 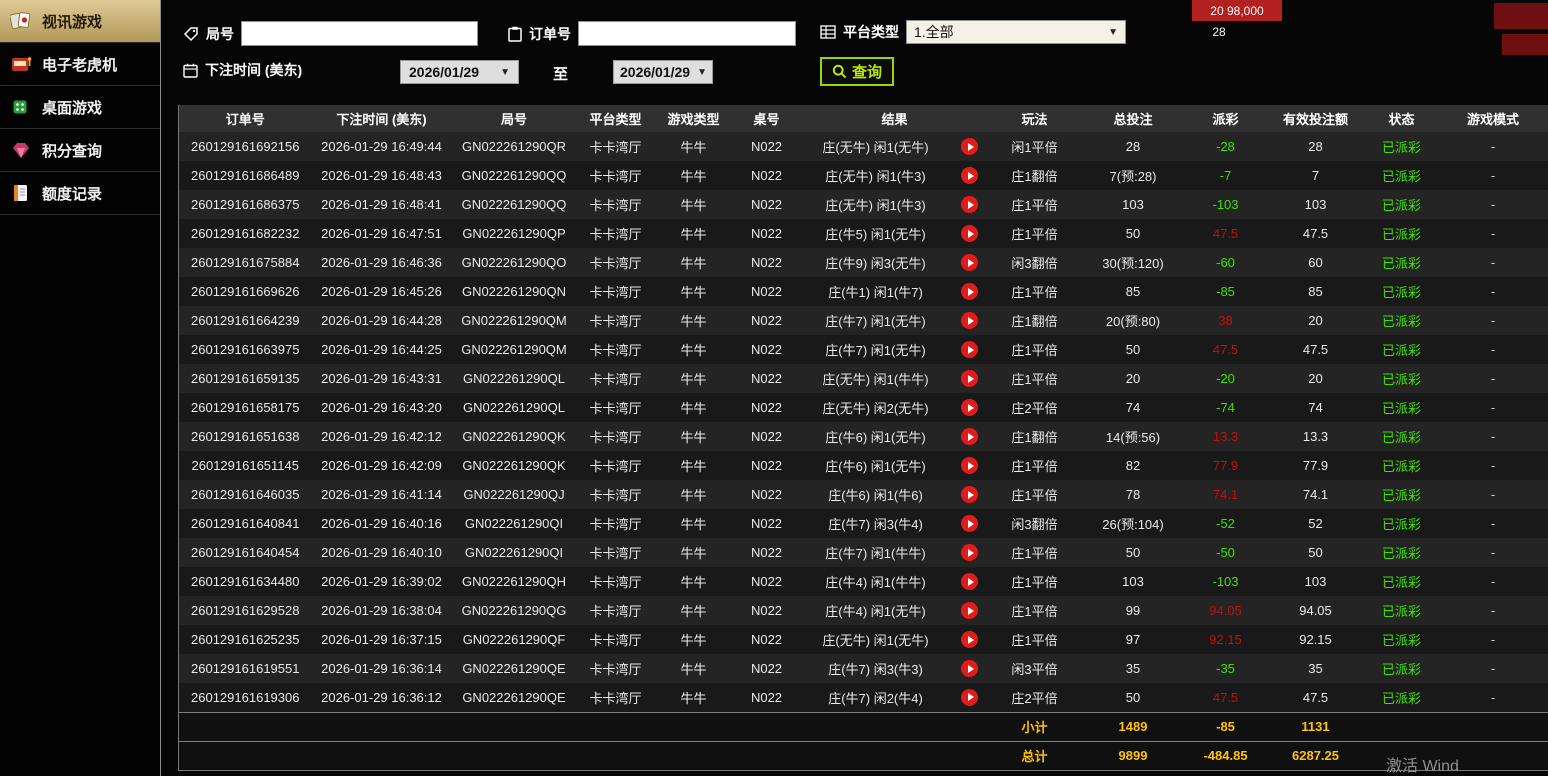 What do you see at coordinates (1034, 669) in the screenshot?
I see `cell-play-type: 闲3平倍` at bounding box center [1034, 669].